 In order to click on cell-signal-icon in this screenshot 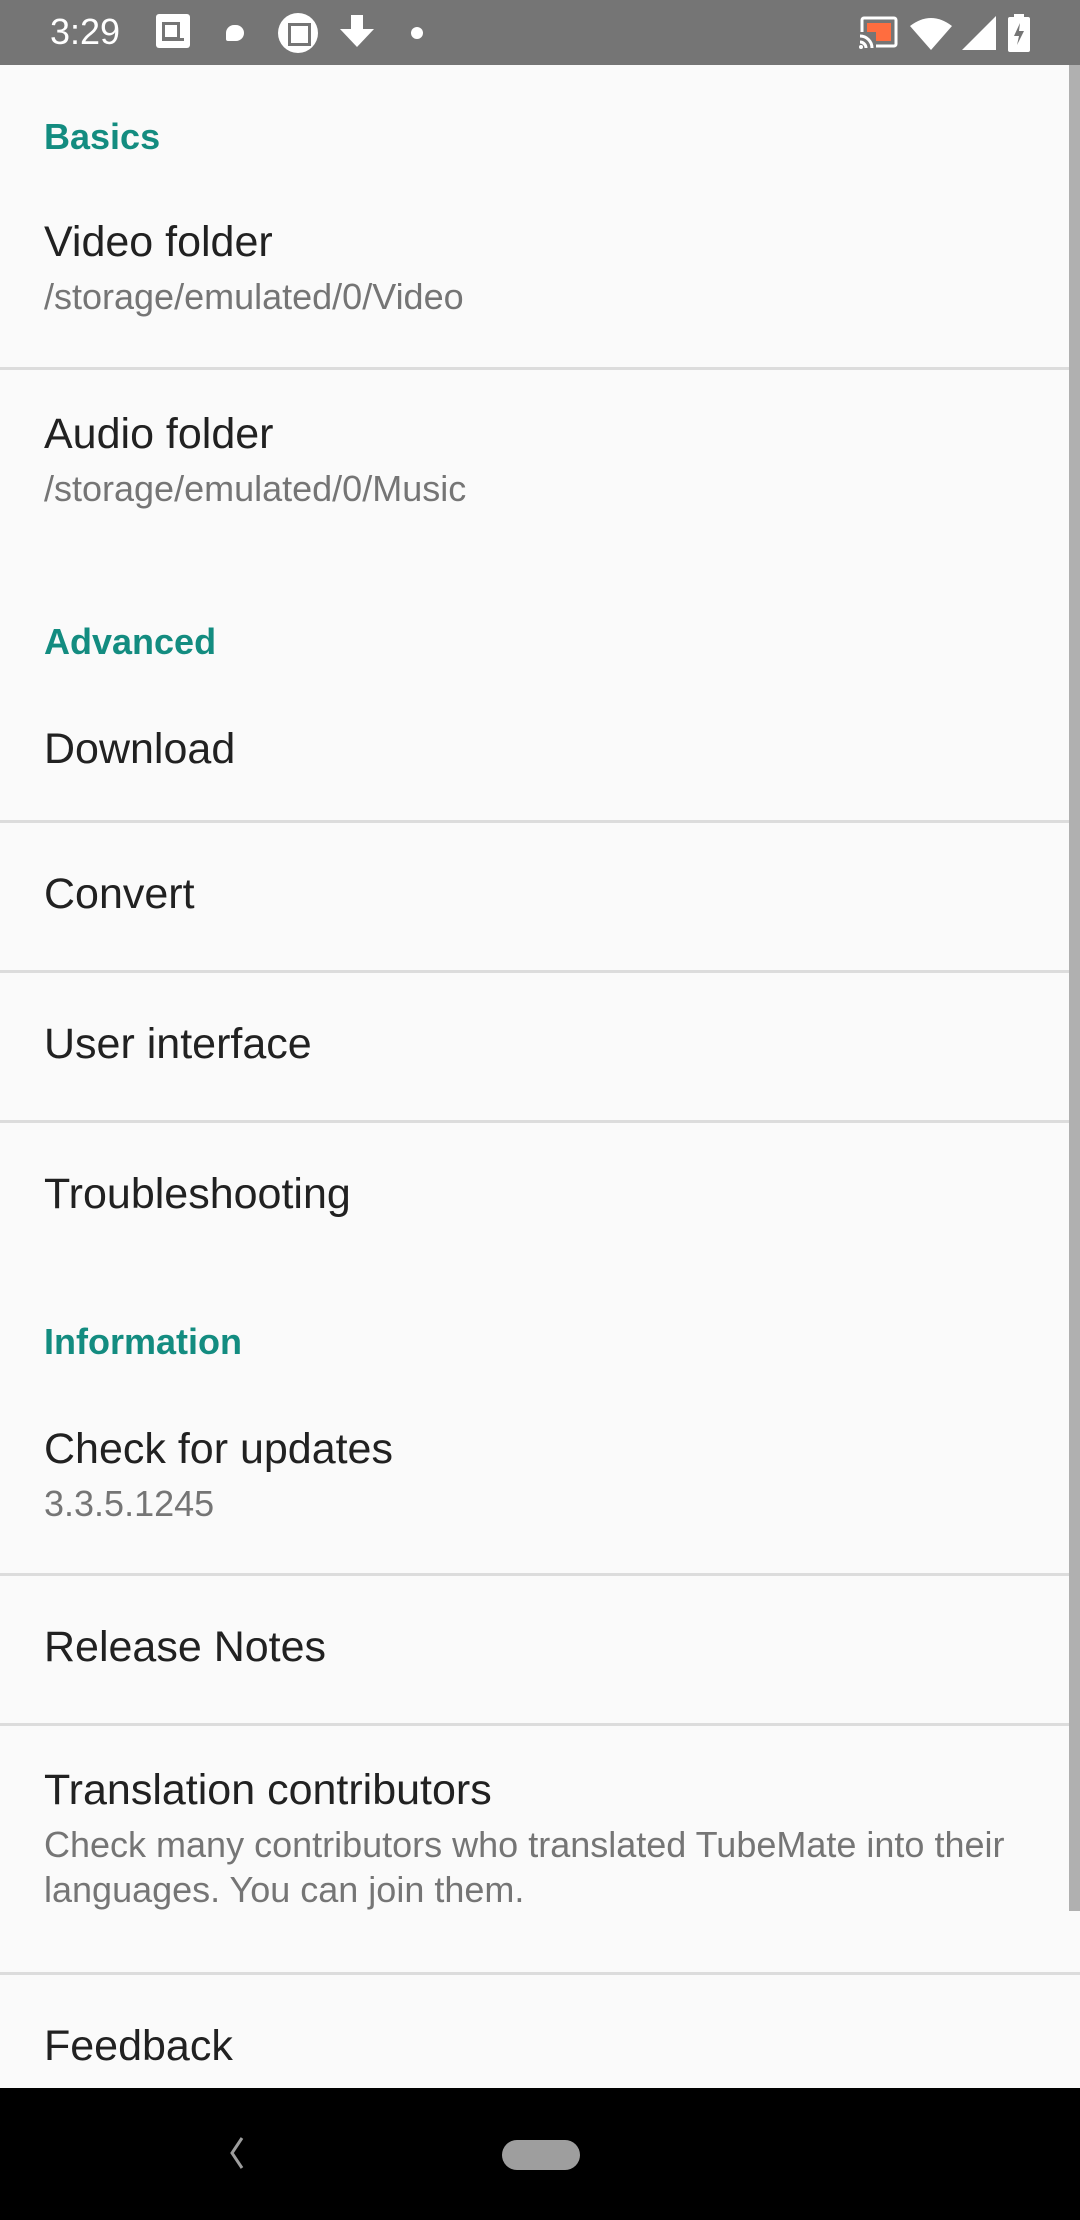, I will do `click(979, 33)`.